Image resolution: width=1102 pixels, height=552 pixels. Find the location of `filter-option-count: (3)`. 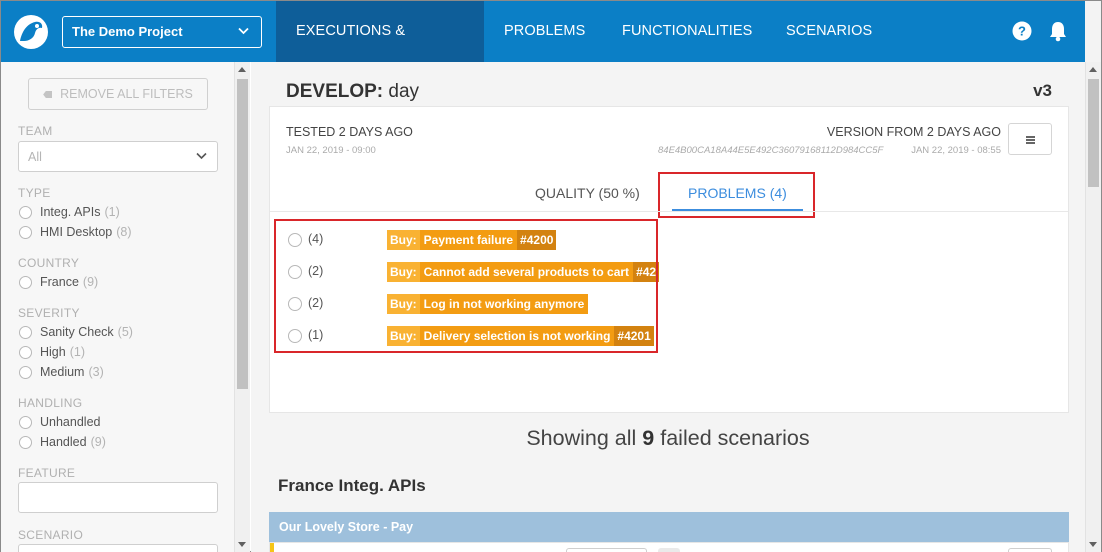

filter-option-count: (3) is located at coordinates (96, 372).